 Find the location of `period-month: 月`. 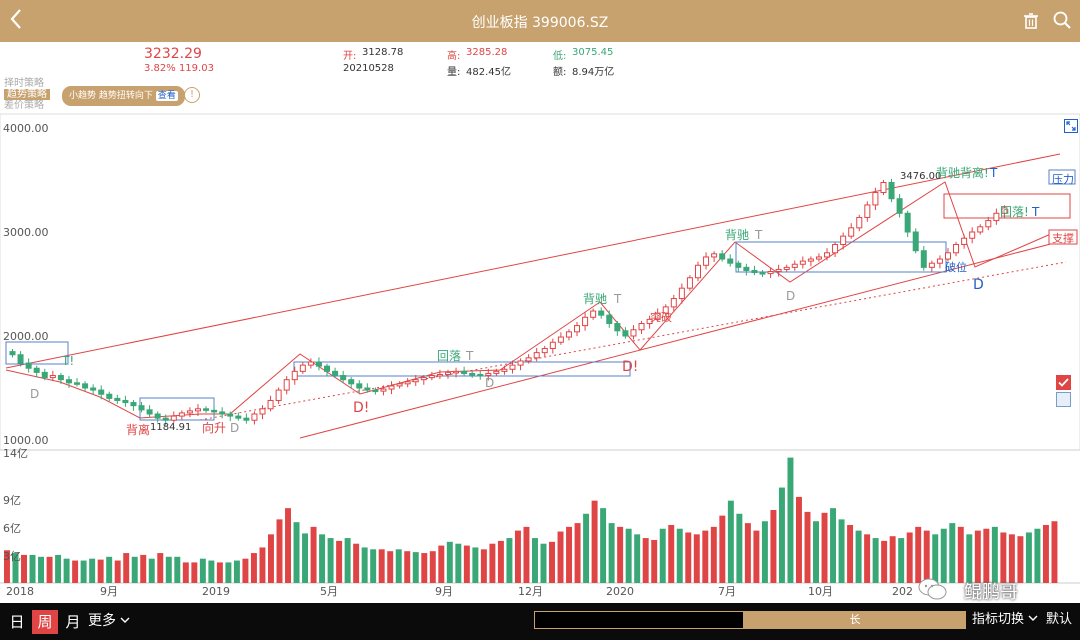

period-month: 月 is located at coordinates (73, 622).